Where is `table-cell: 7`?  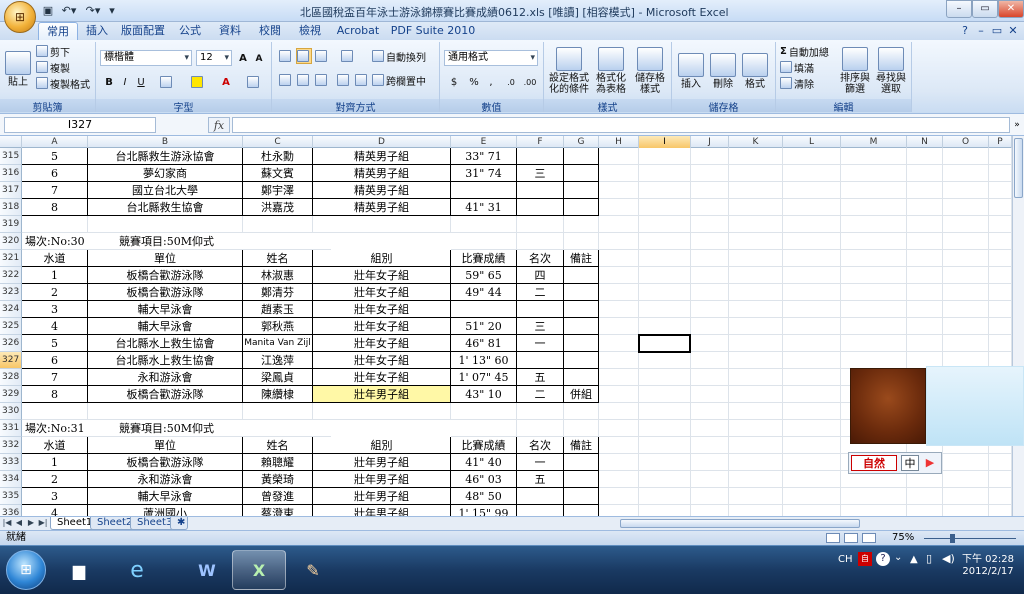 table-cell: 7 is located at coordinates (55, 190).